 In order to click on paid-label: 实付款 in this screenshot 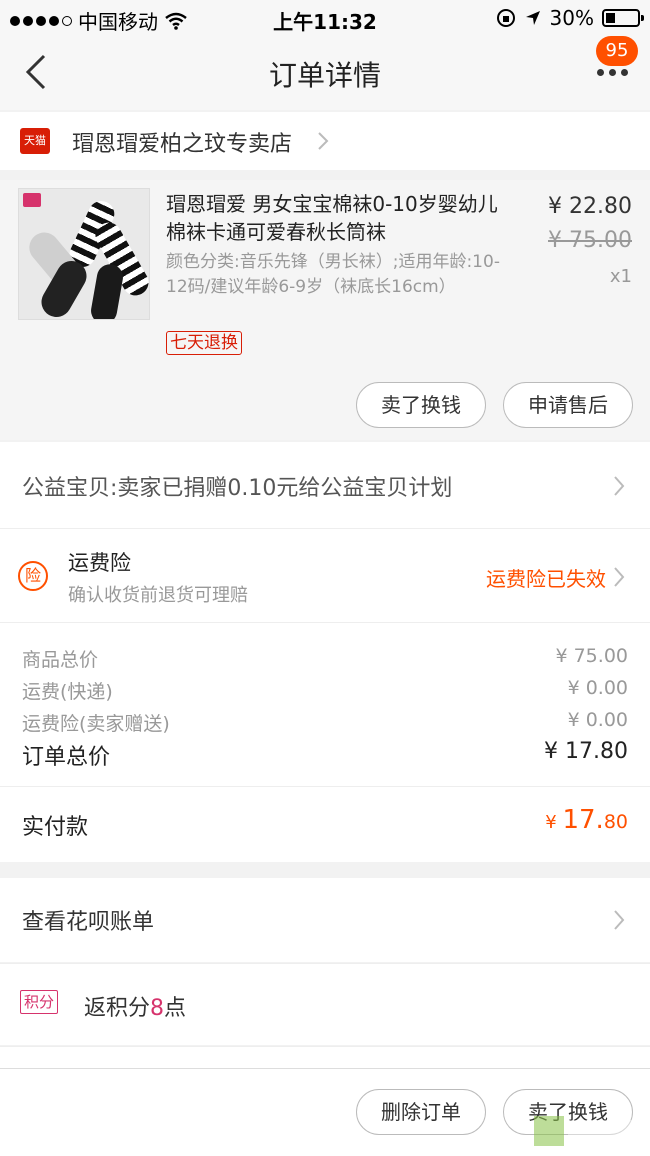, I will do `click(55, 827)`.